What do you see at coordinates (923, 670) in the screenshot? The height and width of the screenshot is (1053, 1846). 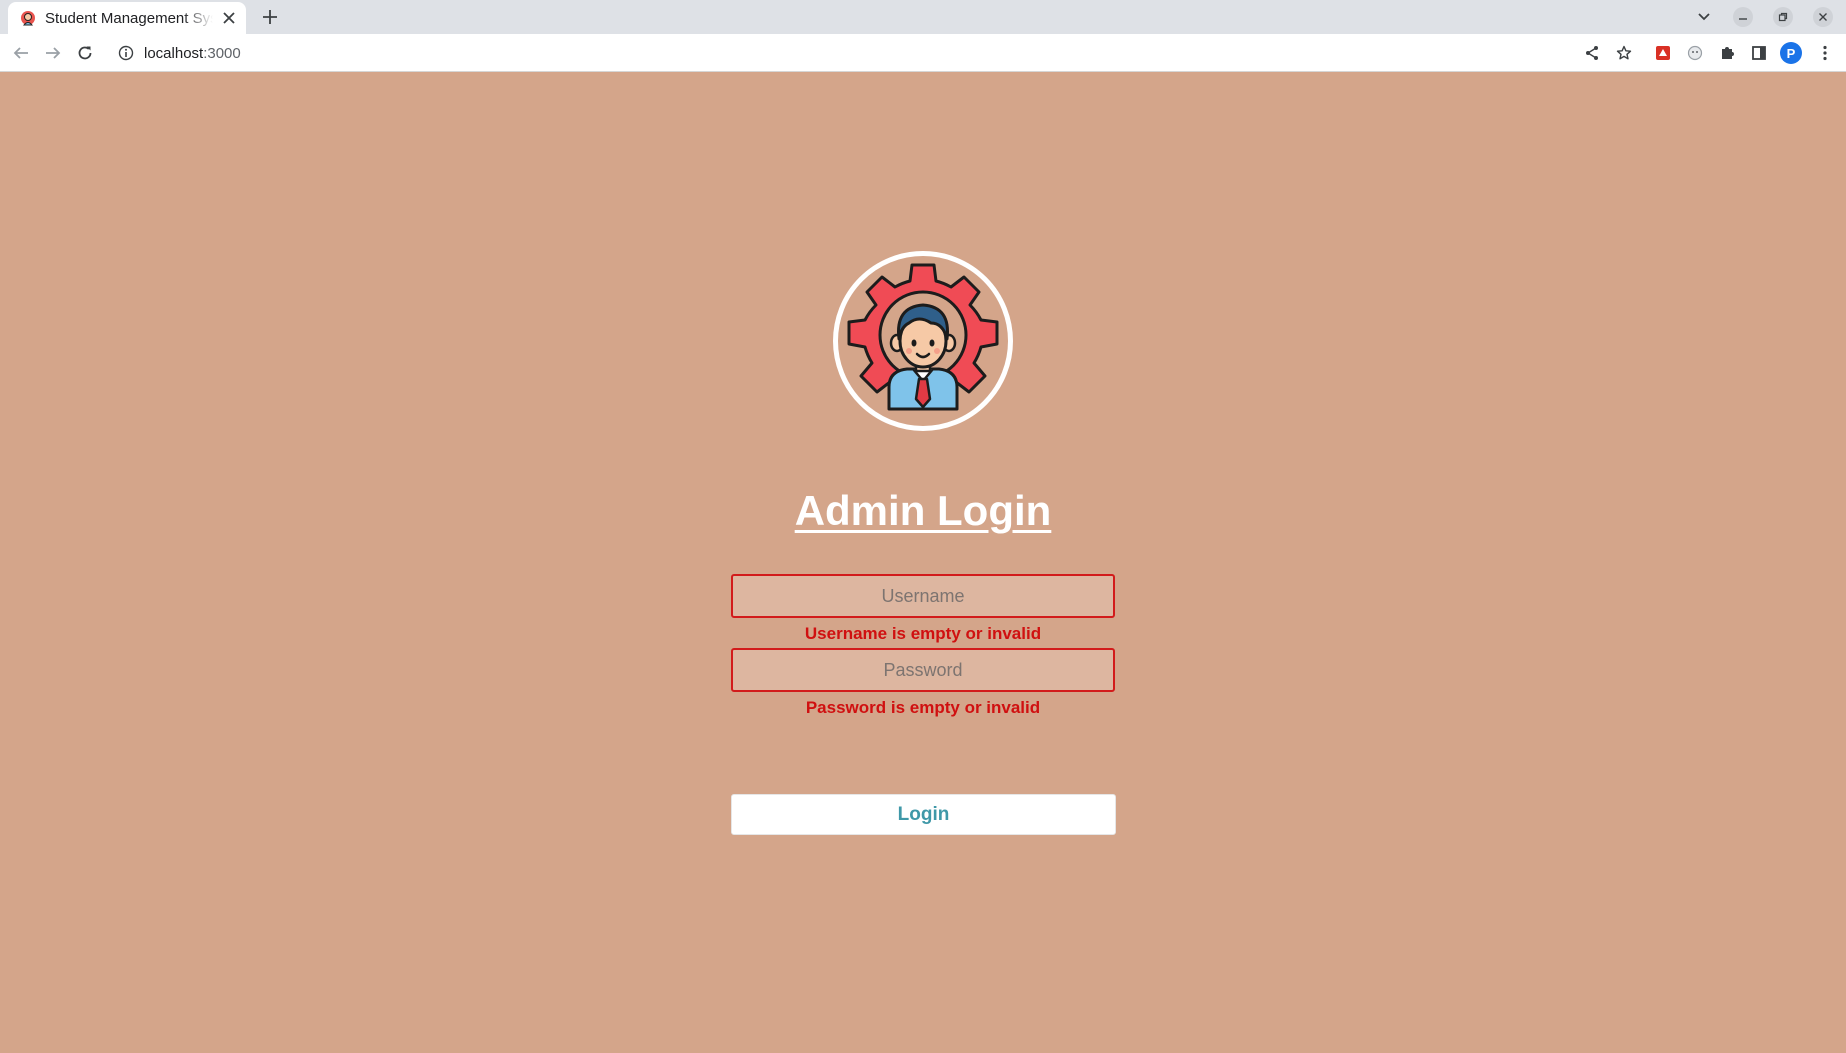 I see `password-input` at bounding box center [923, 670].